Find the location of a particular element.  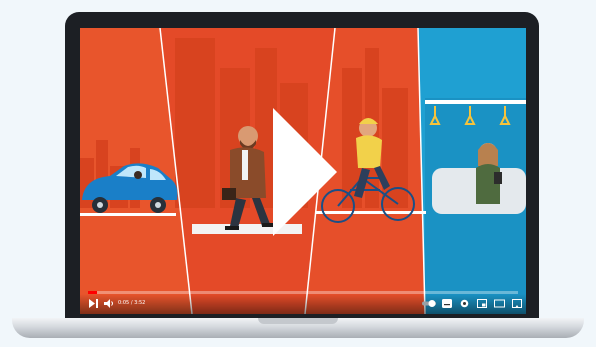

laptop-notch is located at coordinates (298, 321).